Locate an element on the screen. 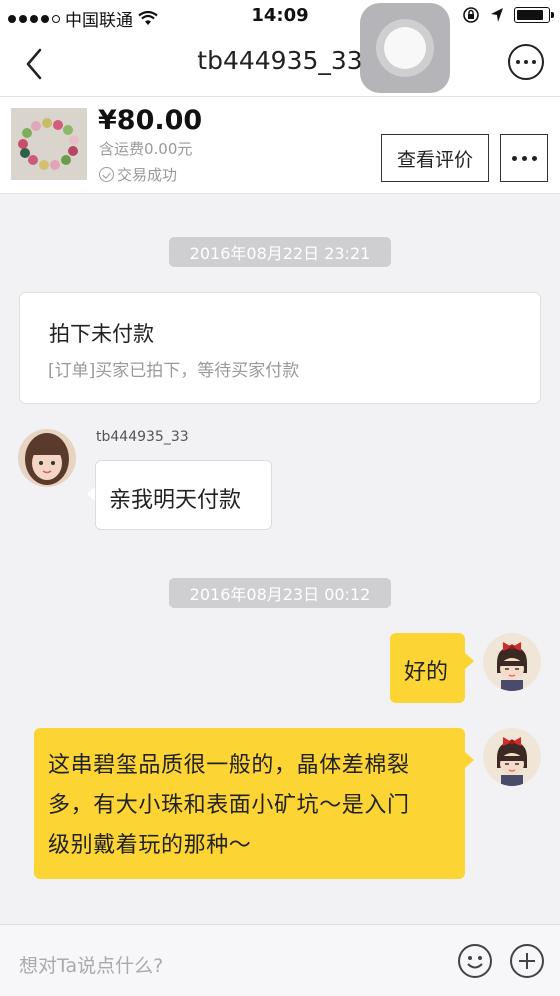 The width and height of the screenshot is (560, 996). seller-message-line: 级别戴着玩的那种～ is located at coordinates (150, 845).